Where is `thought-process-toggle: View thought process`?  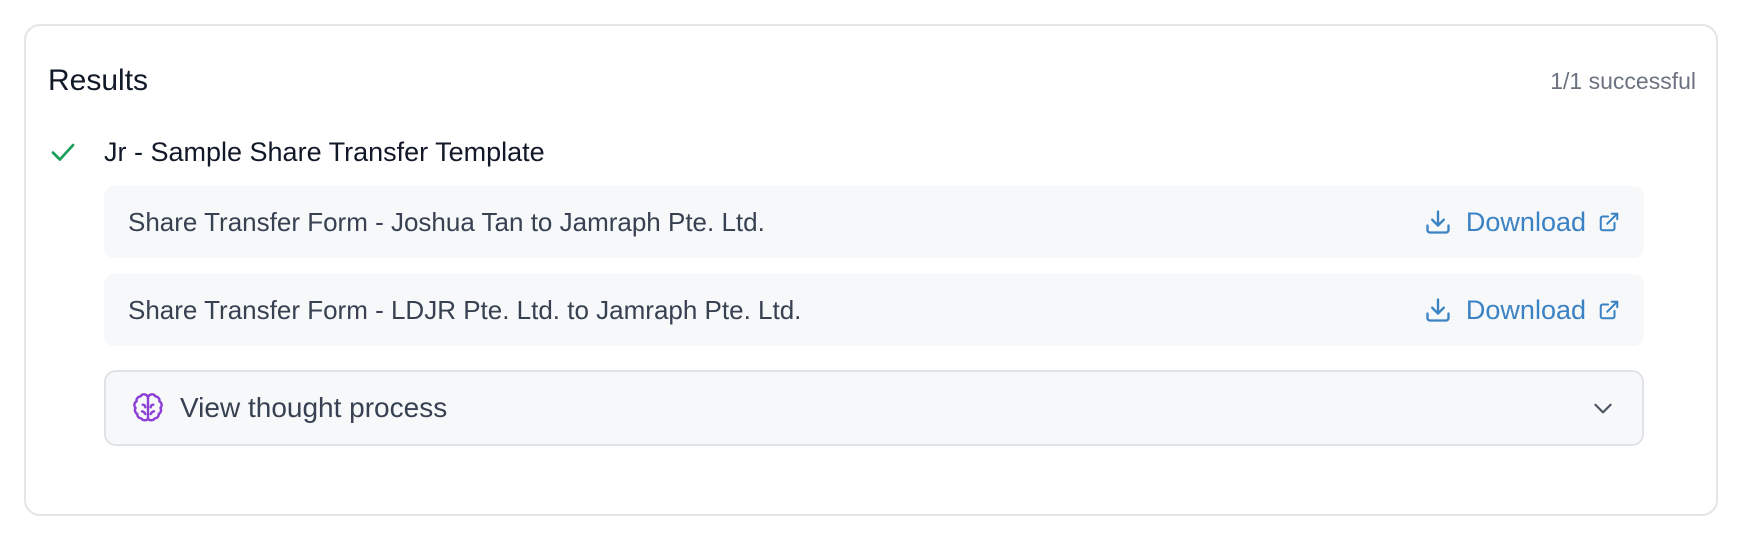
thought-process-toggle: View thought process is located at coordinates (874, 408).